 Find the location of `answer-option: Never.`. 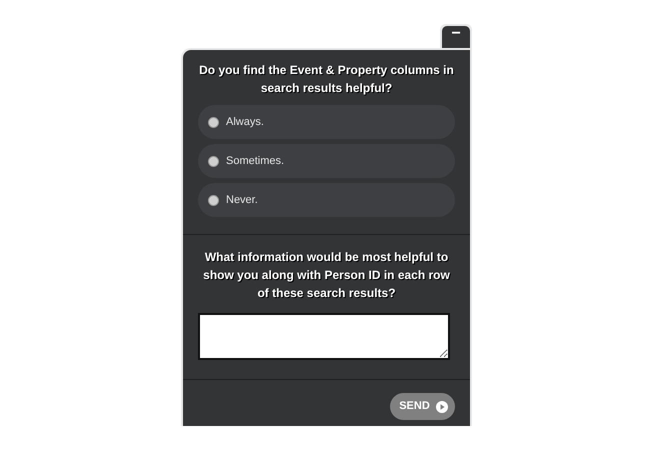

answer-option: Never. is located at coordinates (326, 200).